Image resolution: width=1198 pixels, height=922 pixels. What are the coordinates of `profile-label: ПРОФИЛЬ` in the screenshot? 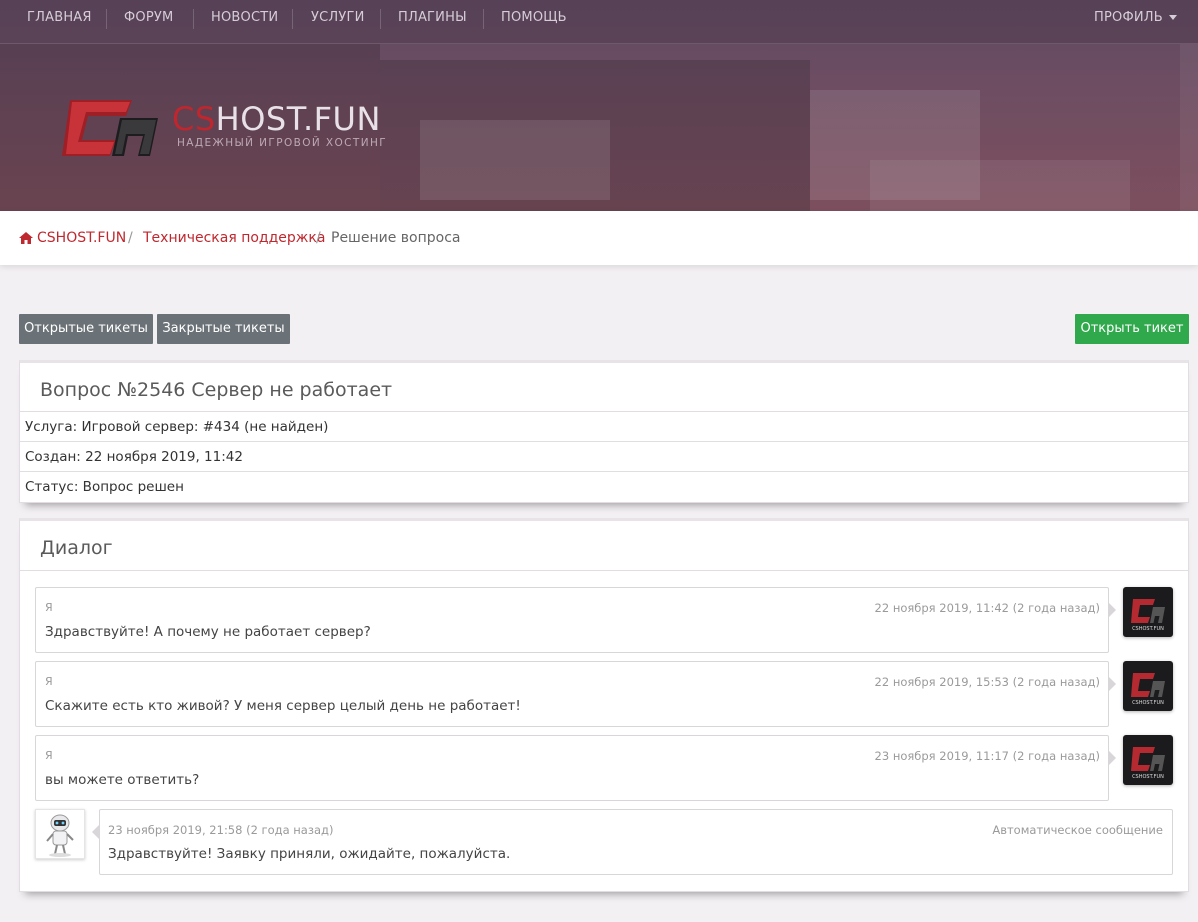 It's located at (1128, 17).